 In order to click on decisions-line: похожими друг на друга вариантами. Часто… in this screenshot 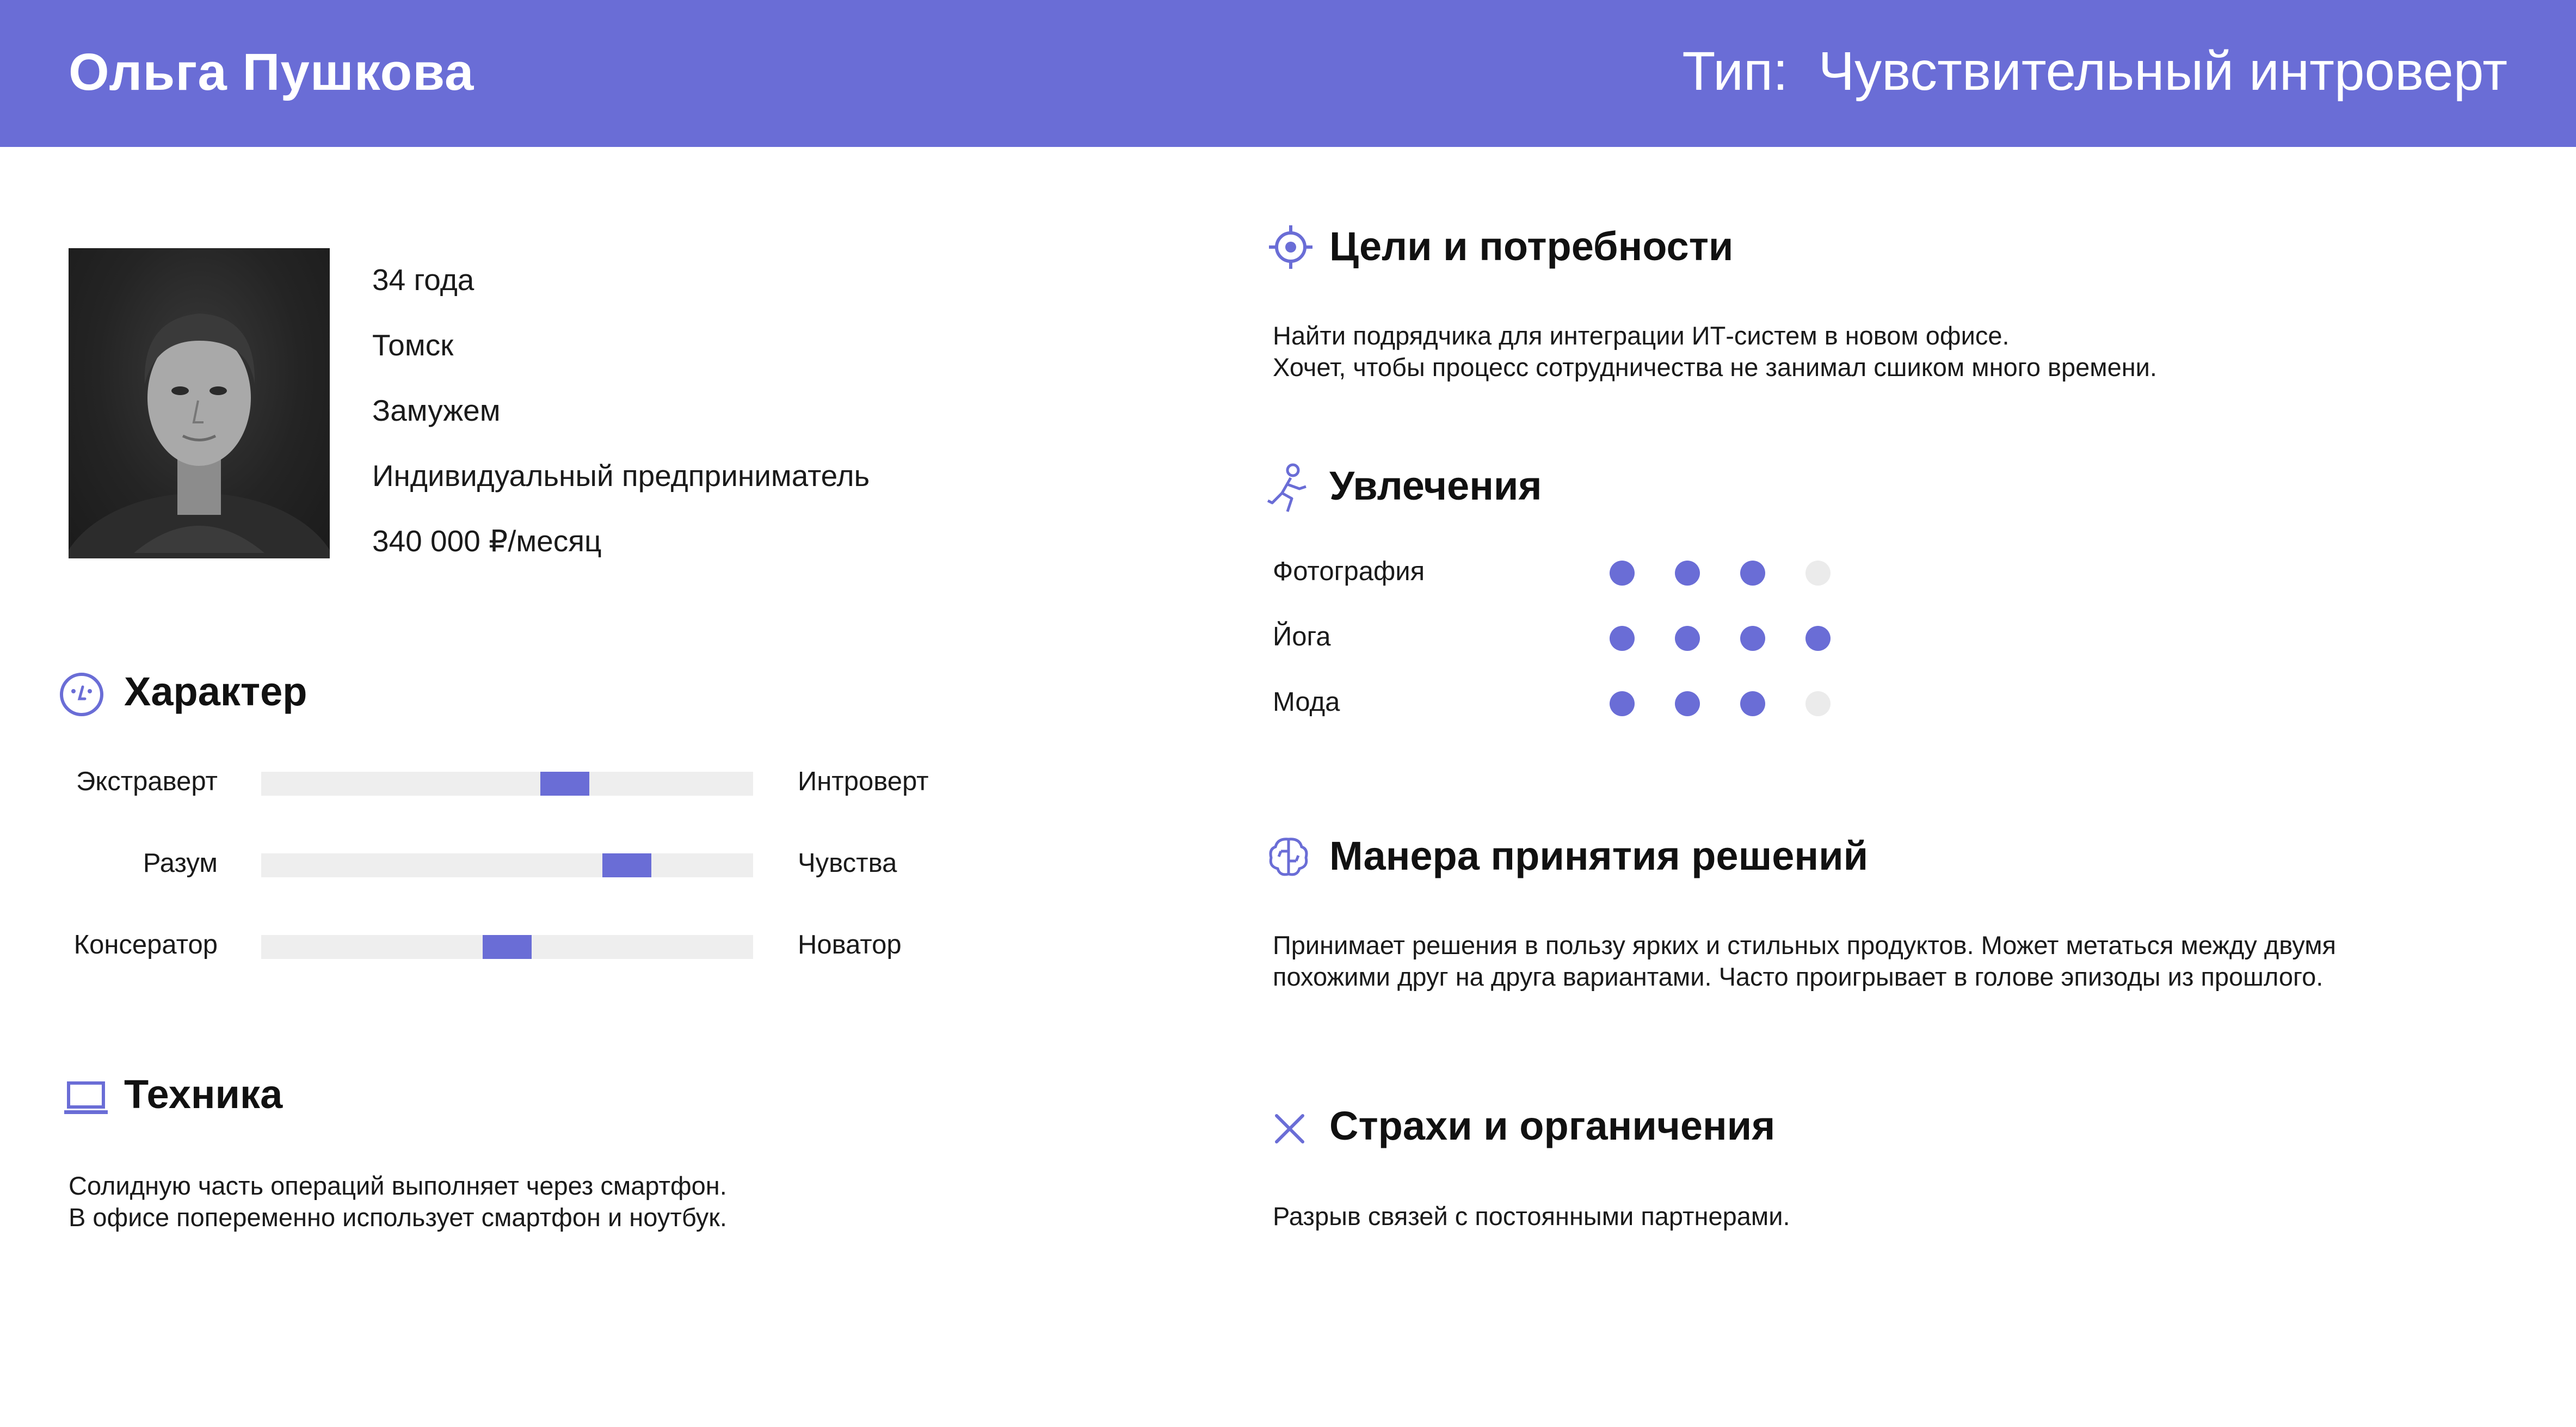, I will do `click(1798, 976)`.